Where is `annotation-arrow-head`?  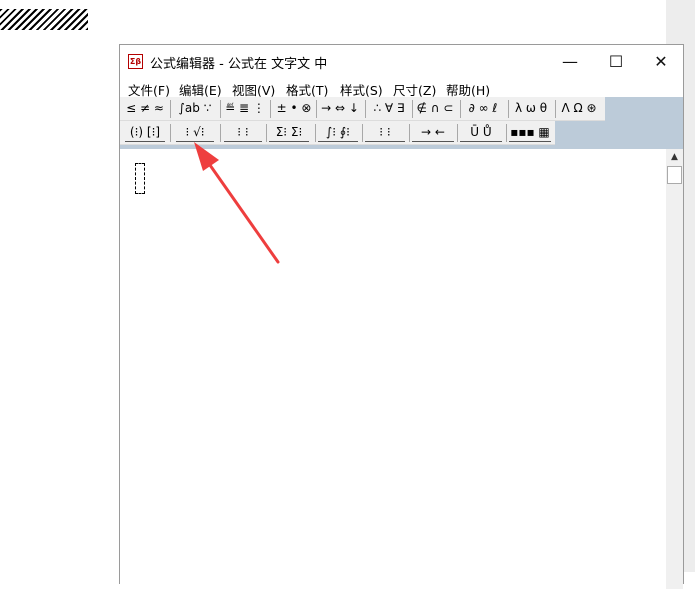
annotation-arrow-head is located at coordinates (206, 156).